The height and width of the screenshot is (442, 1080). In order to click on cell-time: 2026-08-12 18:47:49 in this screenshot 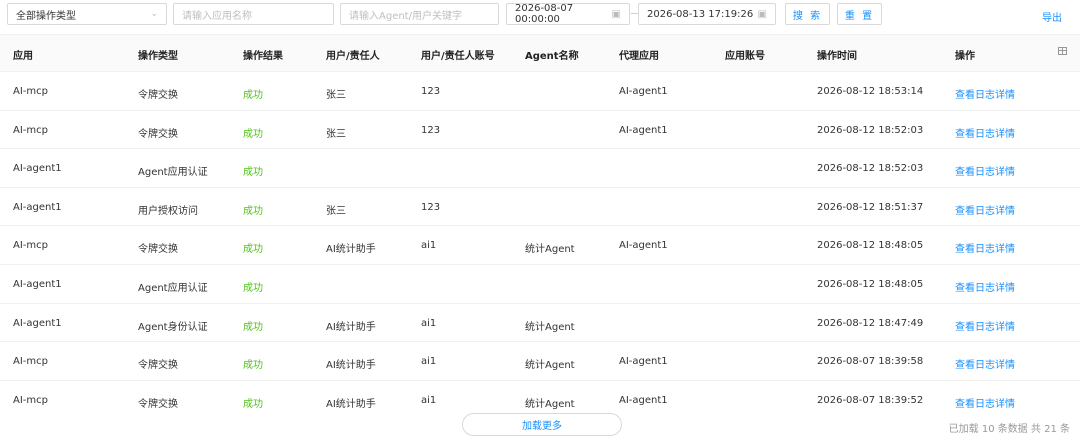, I will do `click(870, 323)`.